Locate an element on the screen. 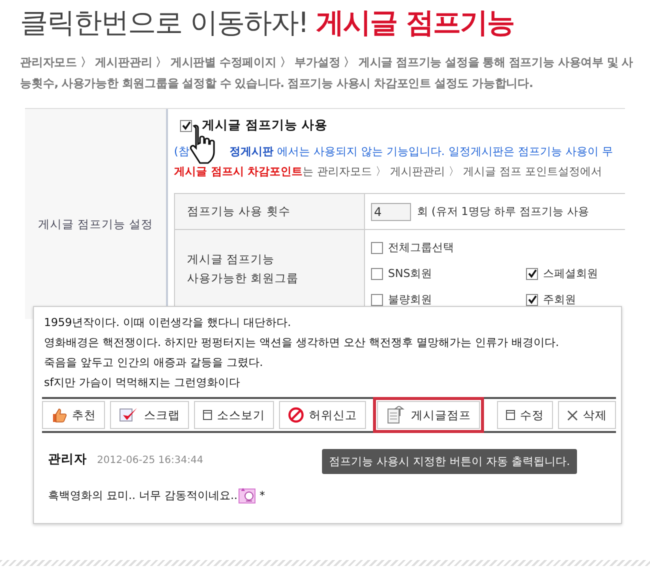  field-label: 사용가능한 회원그룹 is located at coordinates (243, 278).